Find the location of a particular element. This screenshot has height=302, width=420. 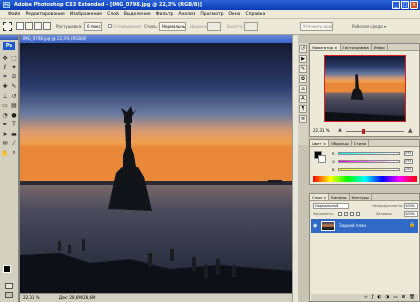

brush-tool-icon: ✎ is located at coordinates (14, 87).